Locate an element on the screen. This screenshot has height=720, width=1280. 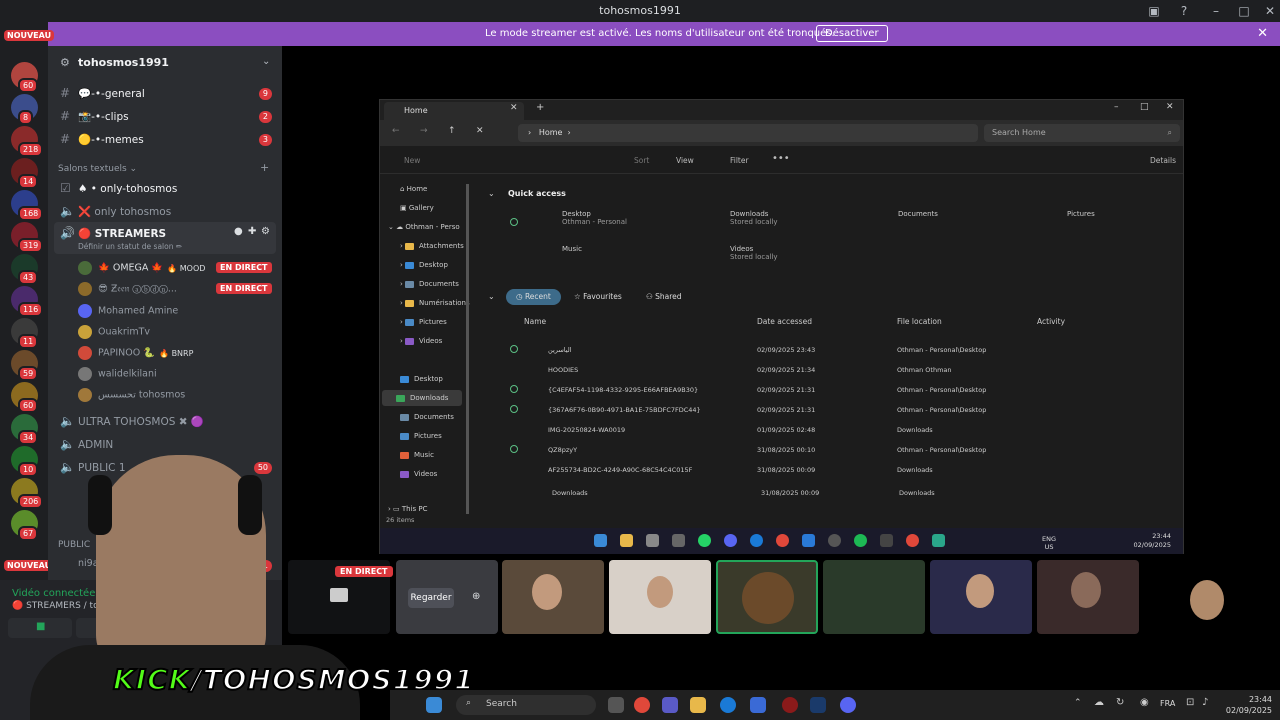
language-indicator: FRA is located at coordinates (1167, 703).